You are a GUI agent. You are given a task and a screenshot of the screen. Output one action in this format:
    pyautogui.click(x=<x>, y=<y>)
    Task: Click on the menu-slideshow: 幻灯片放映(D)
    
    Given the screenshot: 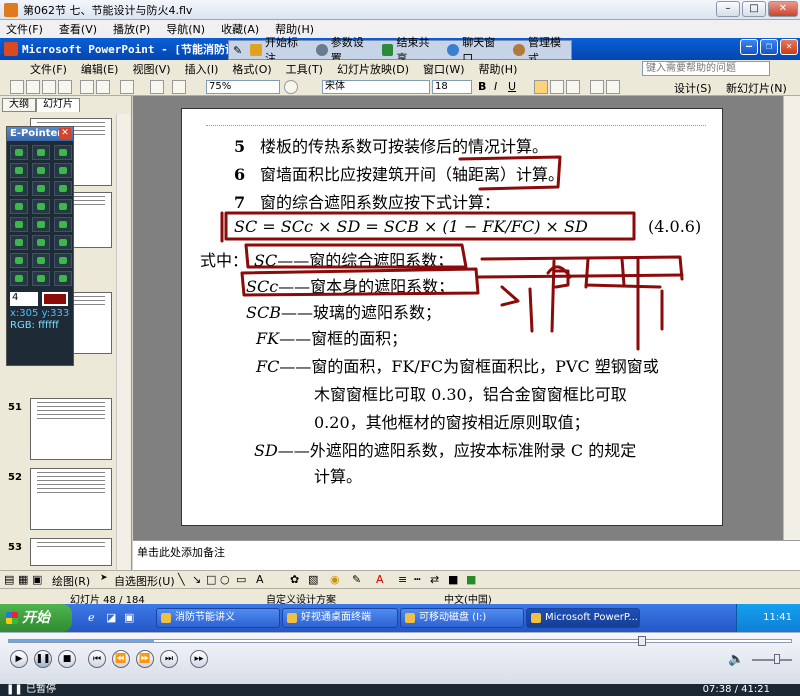 What is the action you would take?
    pyautogui.click(x=373, y=69)
    